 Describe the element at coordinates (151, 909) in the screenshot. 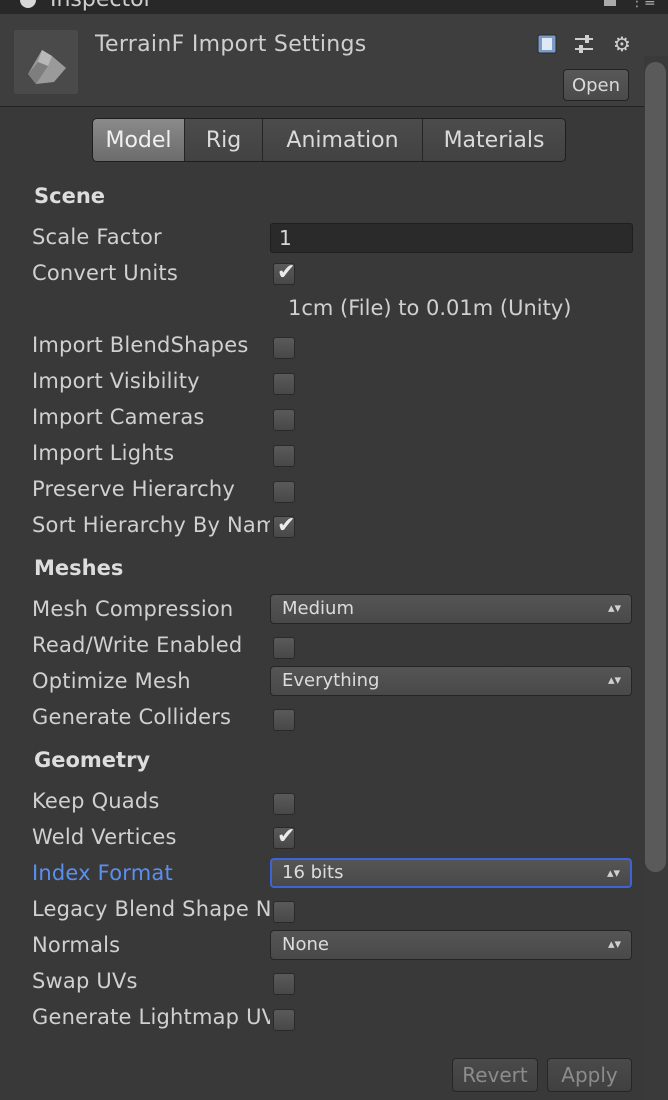

I see `legacy-blend-shape-label: Legacy Blend Shape Normals` at that location.